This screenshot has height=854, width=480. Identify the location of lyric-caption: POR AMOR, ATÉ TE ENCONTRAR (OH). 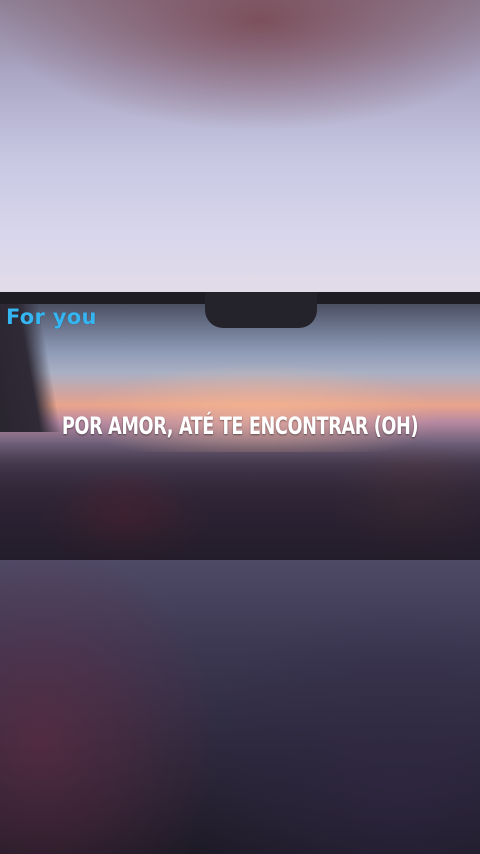
(240, 426).